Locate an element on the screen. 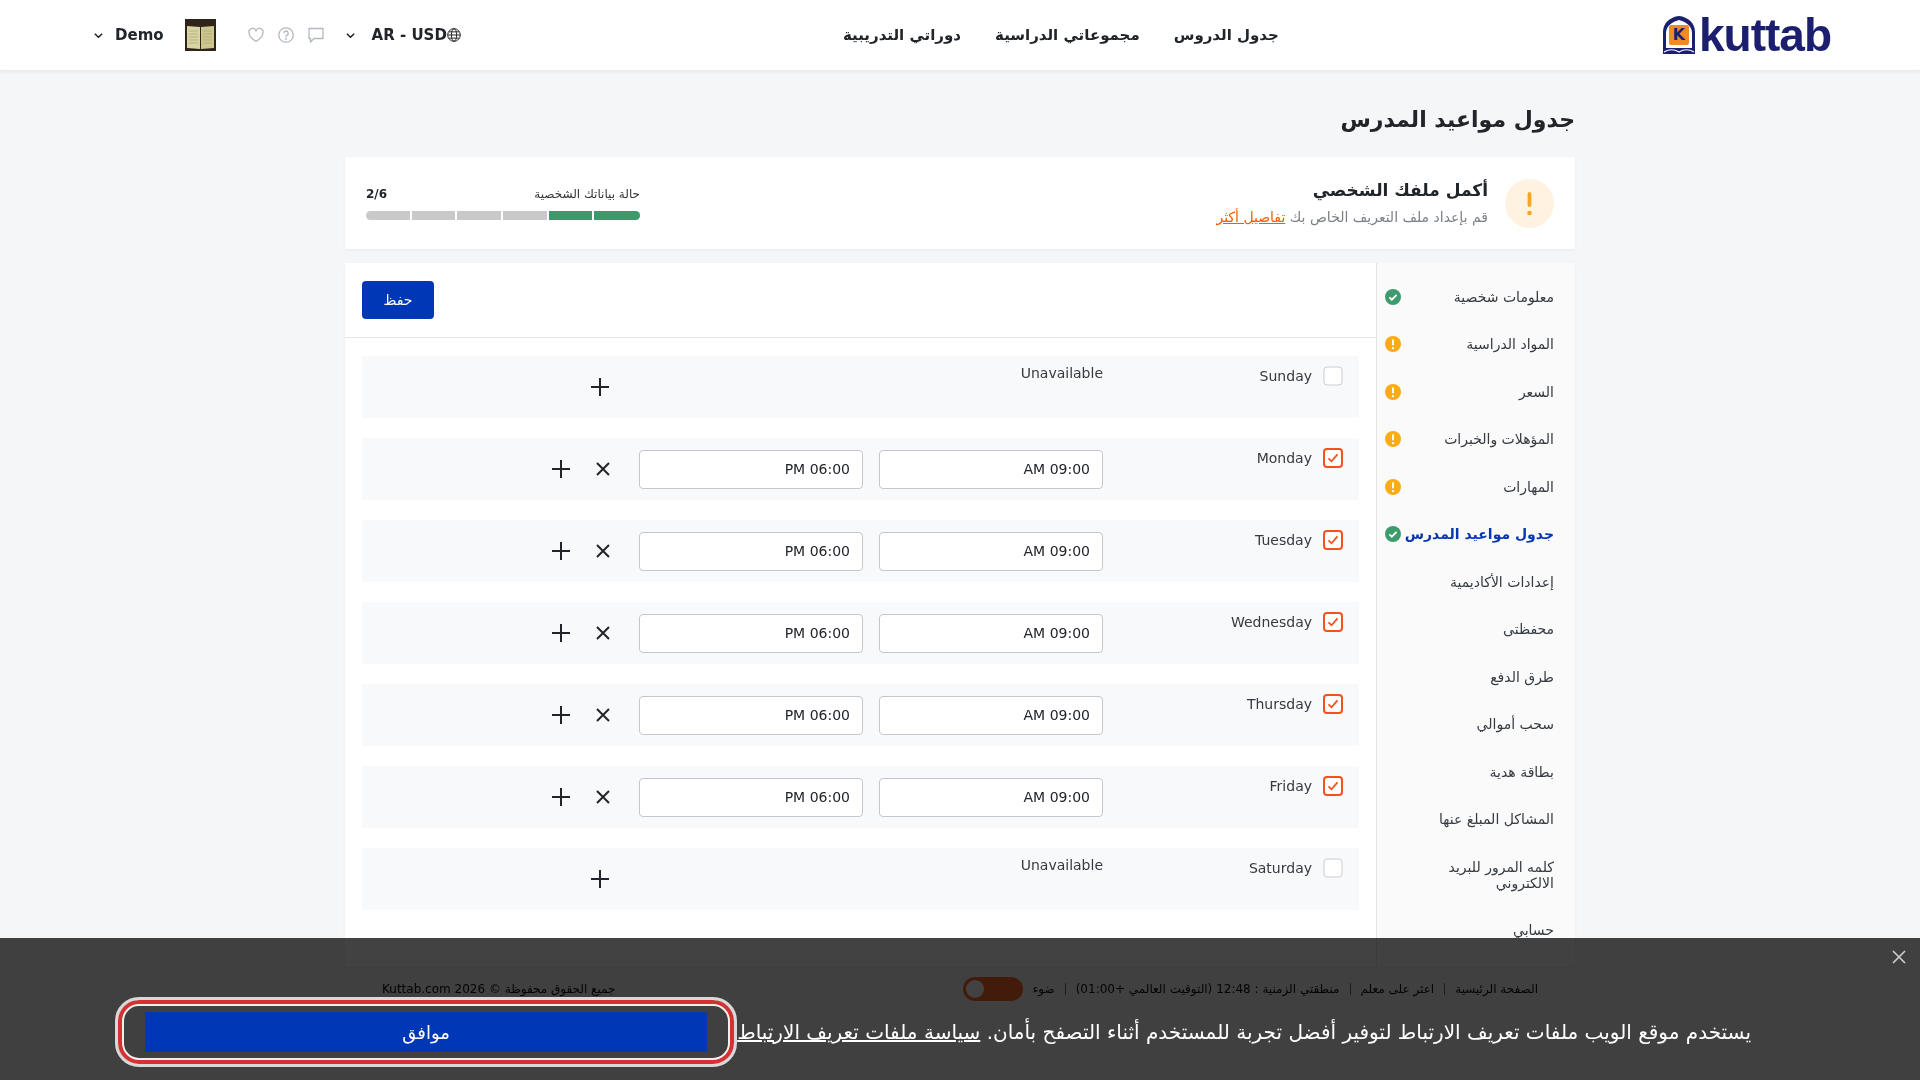  user-menu: Demo is located at coordinates (154, 35).